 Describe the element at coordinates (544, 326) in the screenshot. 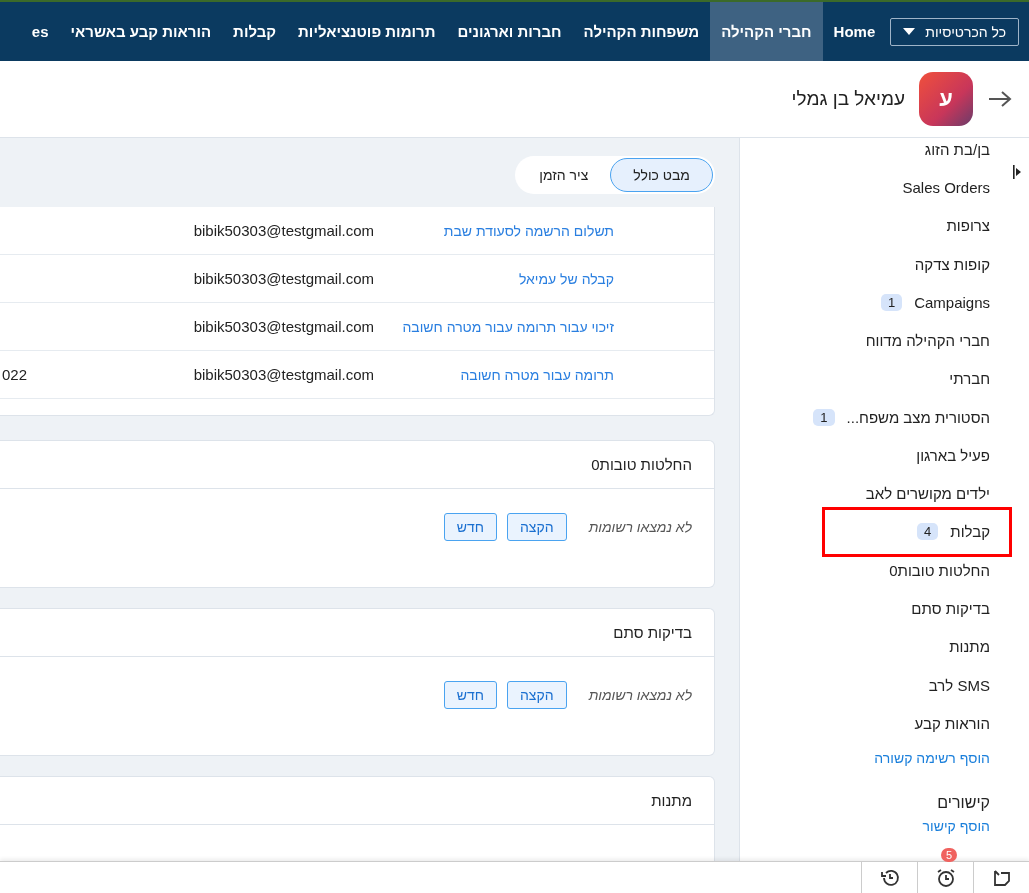

I see `receipt-link: זיכוי עבור תרומה עבור מטרה חשובה` at that location.